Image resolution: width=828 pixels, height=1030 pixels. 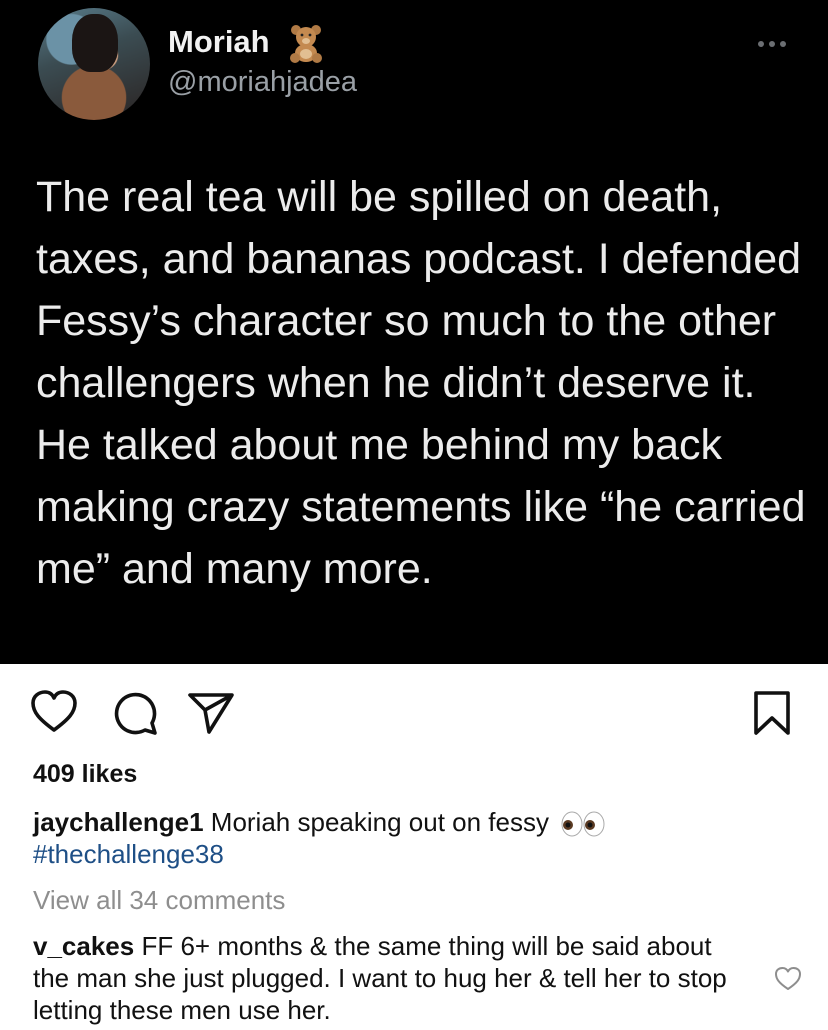 I want to click on teddy-bear-icon, so click(x=306, y=44).